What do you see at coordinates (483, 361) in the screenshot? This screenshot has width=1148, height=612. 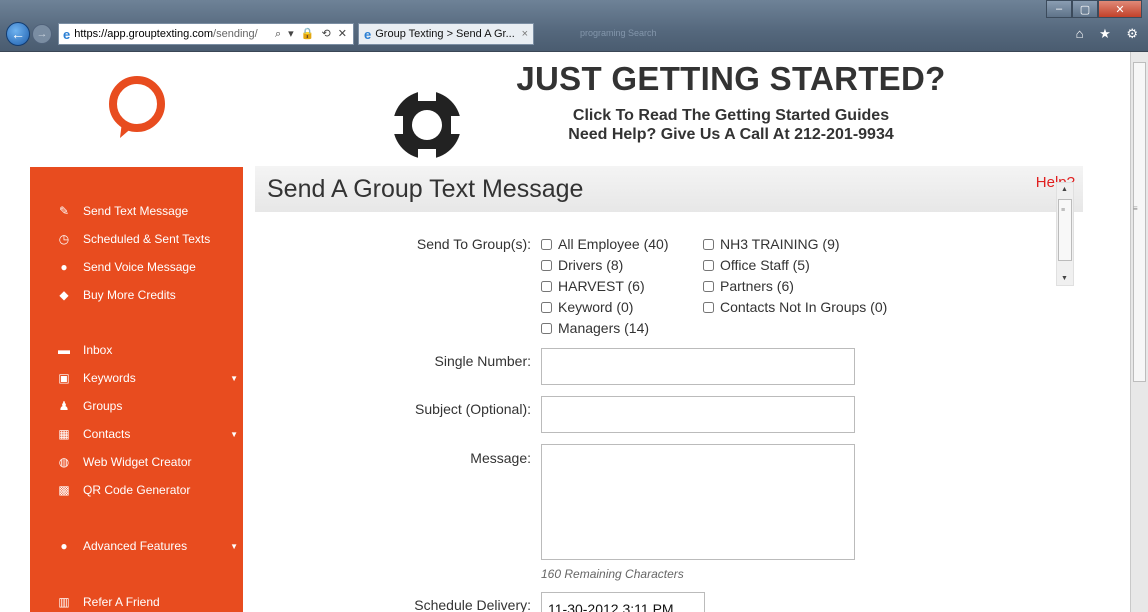 I see `single-number-label: Single Number:` at bounding box center [483, 361].